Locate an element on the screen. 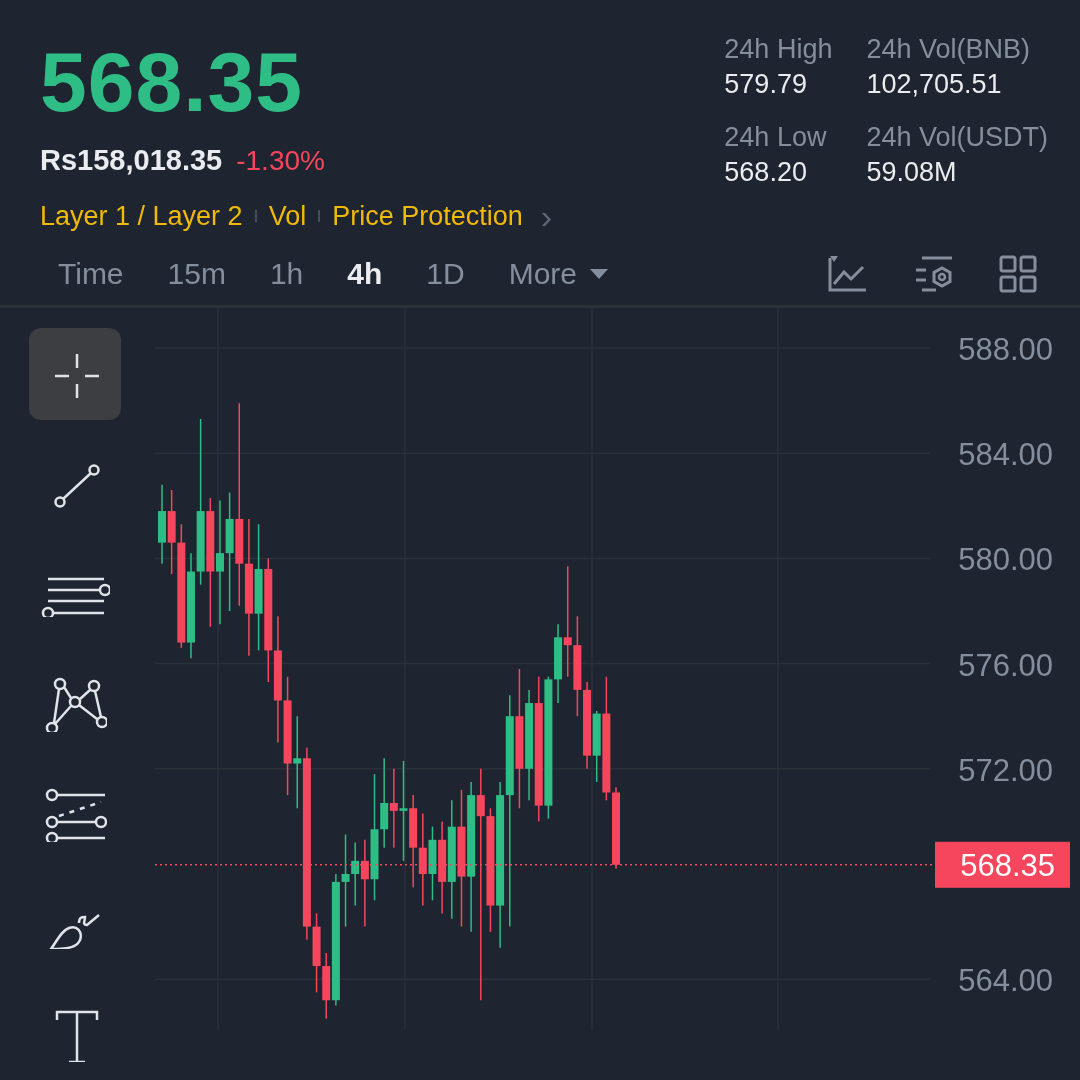 Image resolution: width=1080 pixels, height=1080 pixels. last-price: 568.35 is located at coordinates (172, 82).